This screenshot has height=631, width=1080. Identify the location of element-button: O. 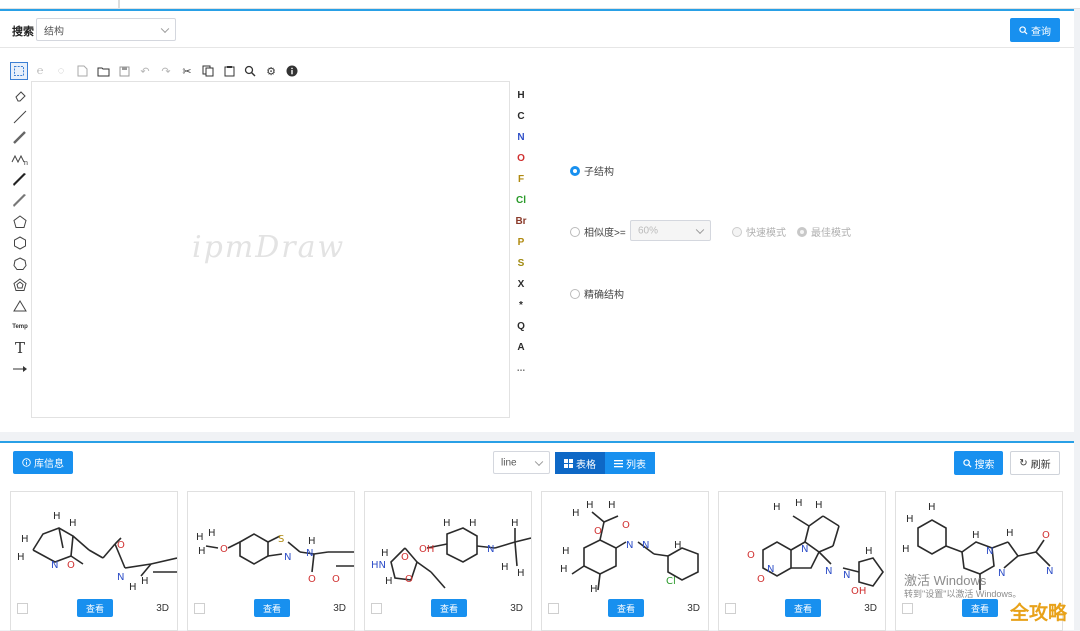
(521, 158).